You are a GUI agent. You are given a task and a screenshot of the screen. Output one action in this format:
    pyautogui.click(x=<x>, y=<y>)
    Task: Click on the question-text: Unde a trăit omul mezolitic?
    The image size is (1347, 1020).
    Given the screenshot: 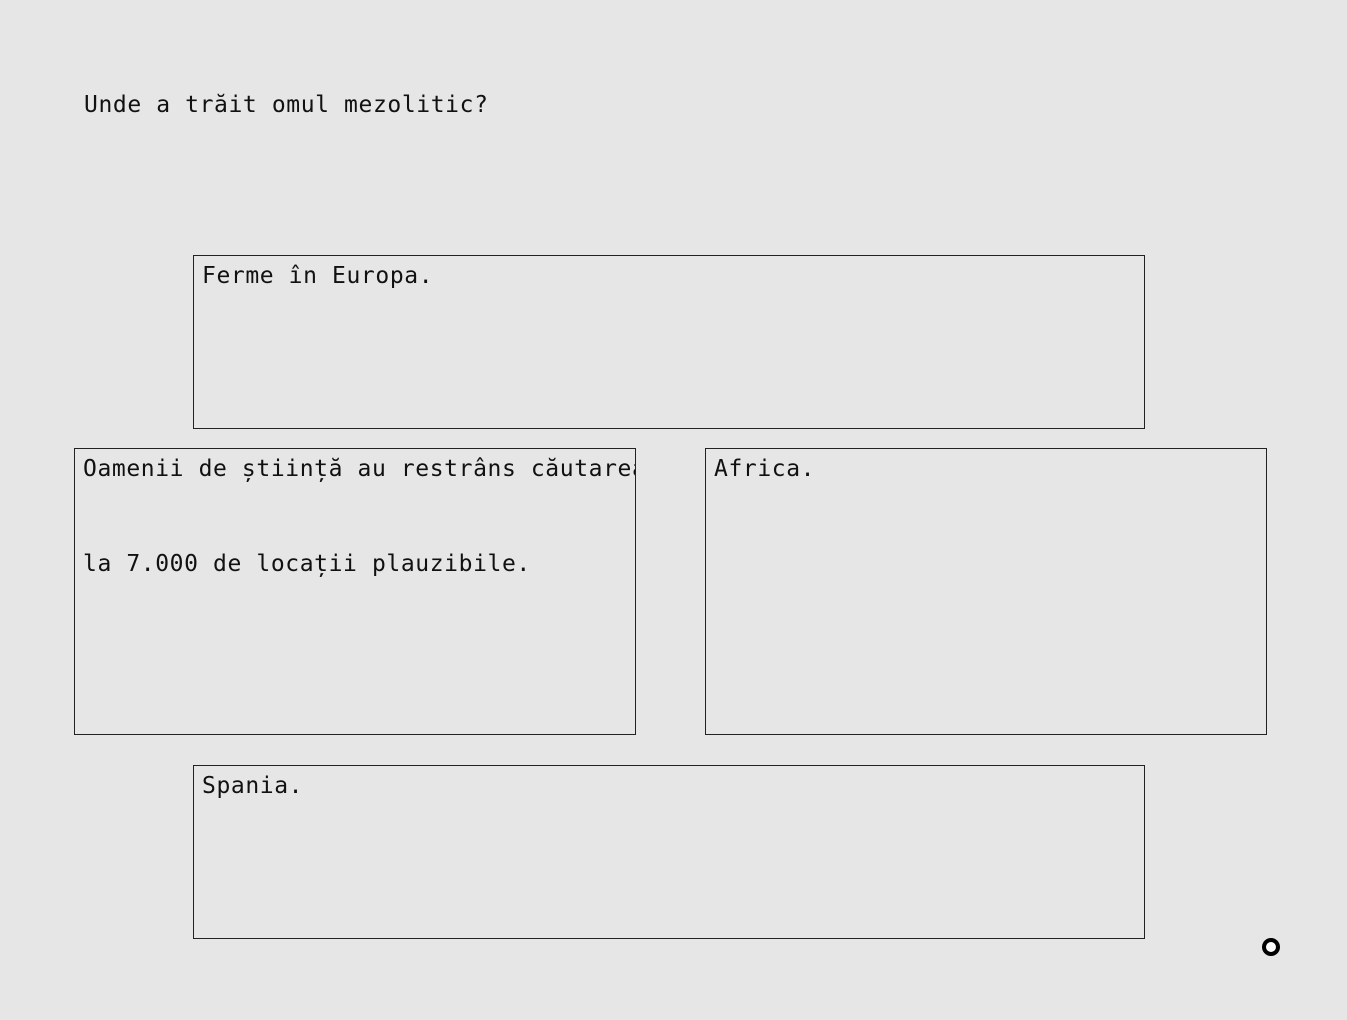 What is the action you would take?
    pyautogui.click(x=286, y=105)
    